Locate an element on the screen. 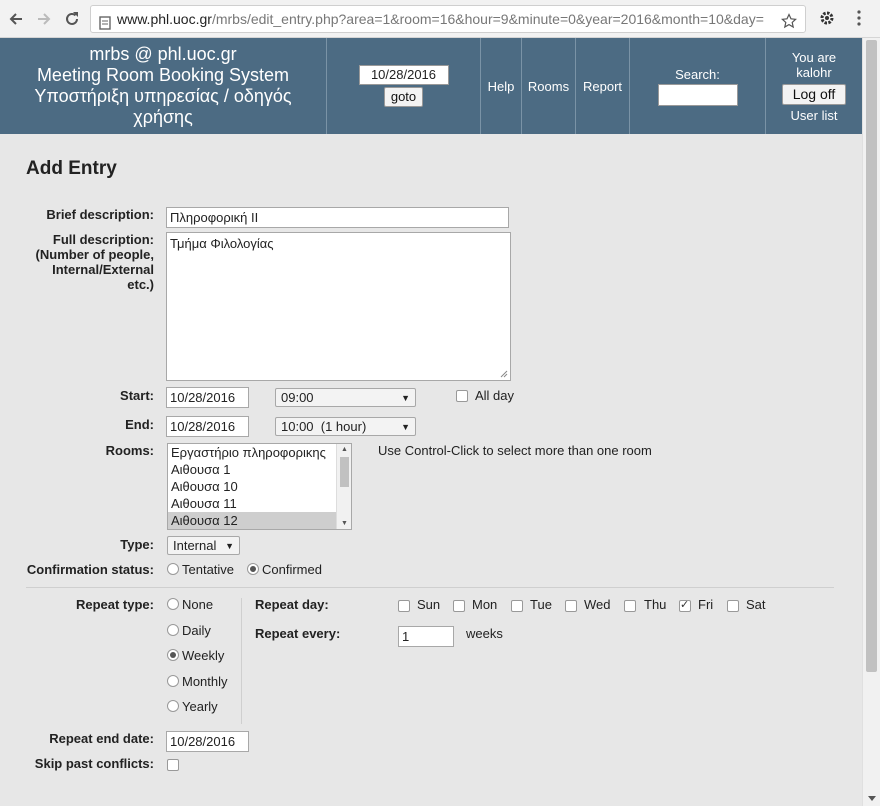  repeat-daily-radio is located at coordinates (173, 630).